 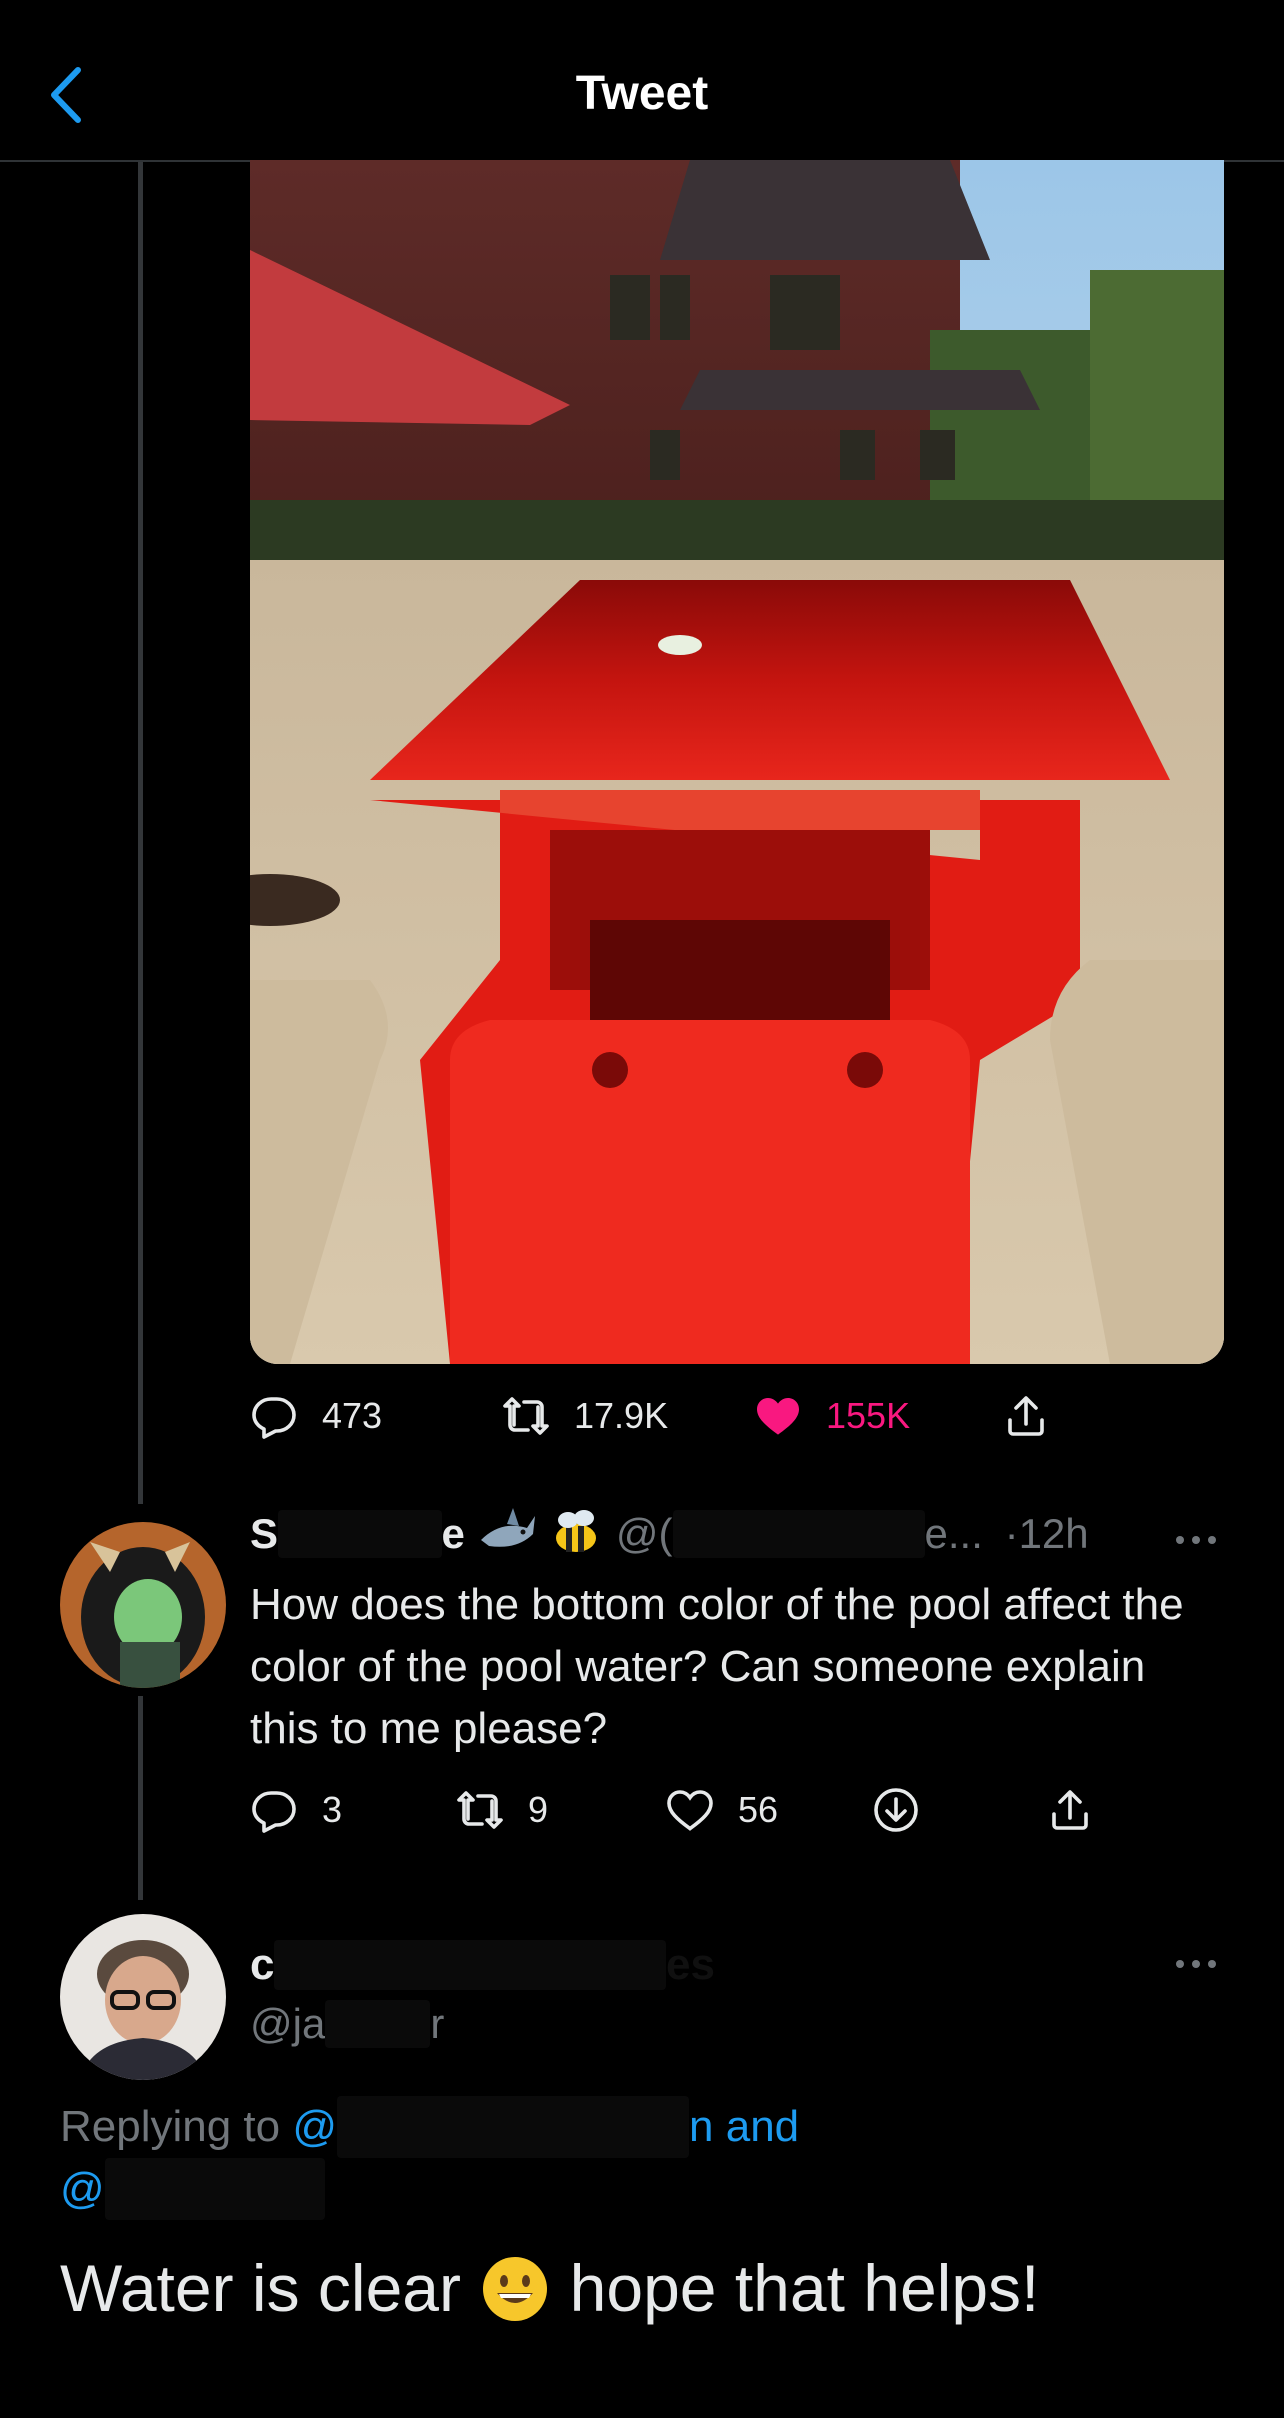 I want to click on reply-display-name: Sxxxxxxxe, so click(x=357, y=1534).